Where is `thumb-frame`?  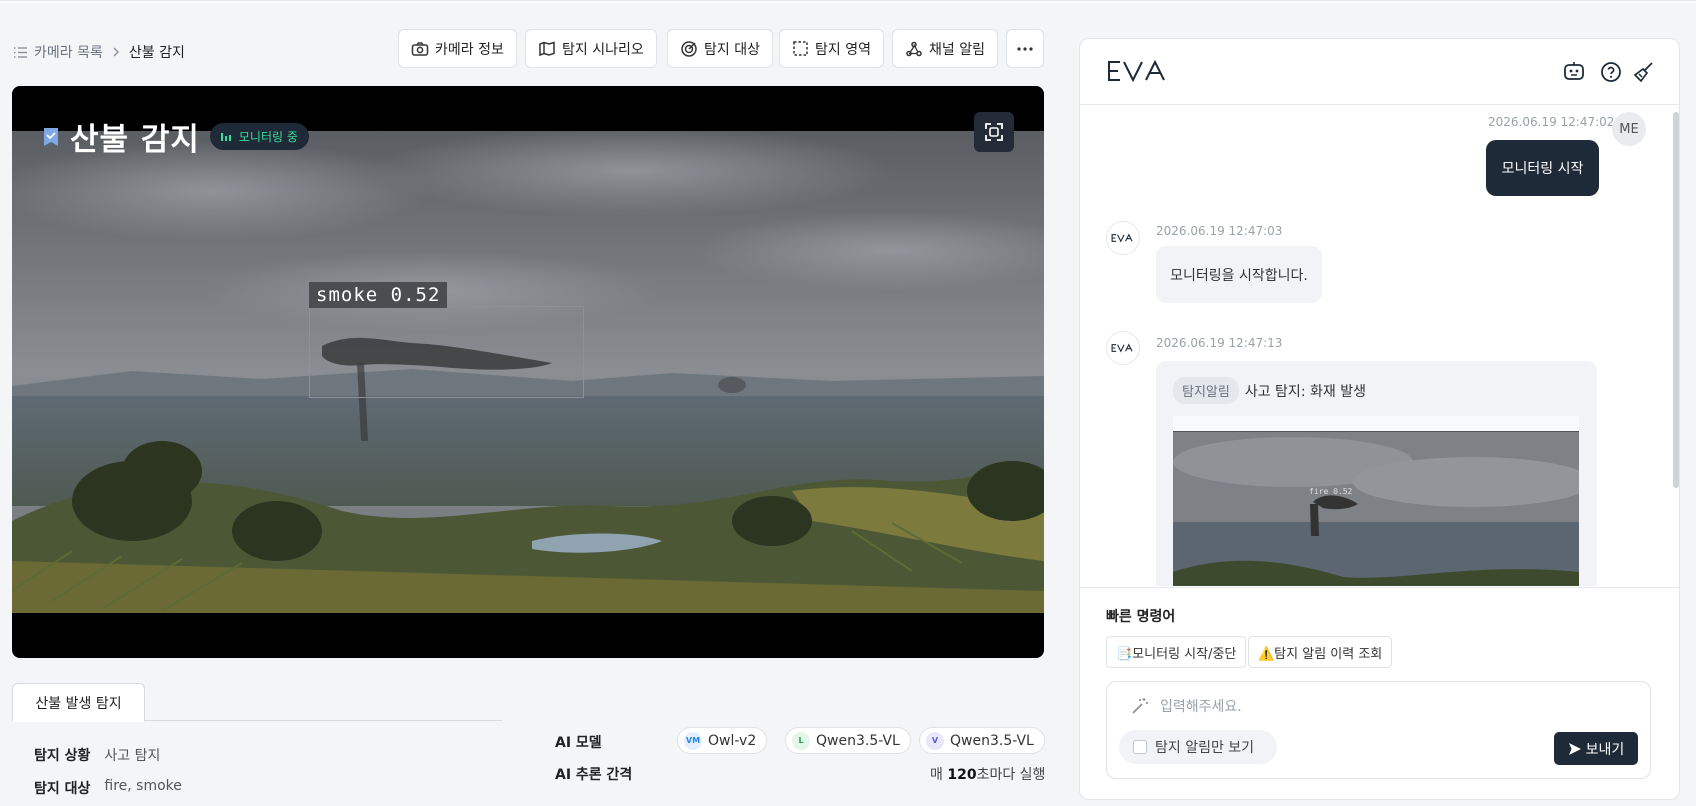
thumb-frame is located at coordinates (1376, 424).